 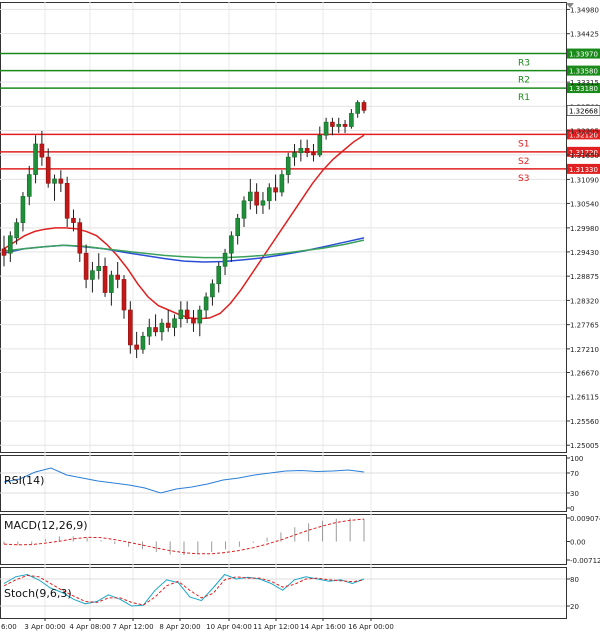 I want to click on y-tick-label: 1.29980, so click(x=584, y=229).